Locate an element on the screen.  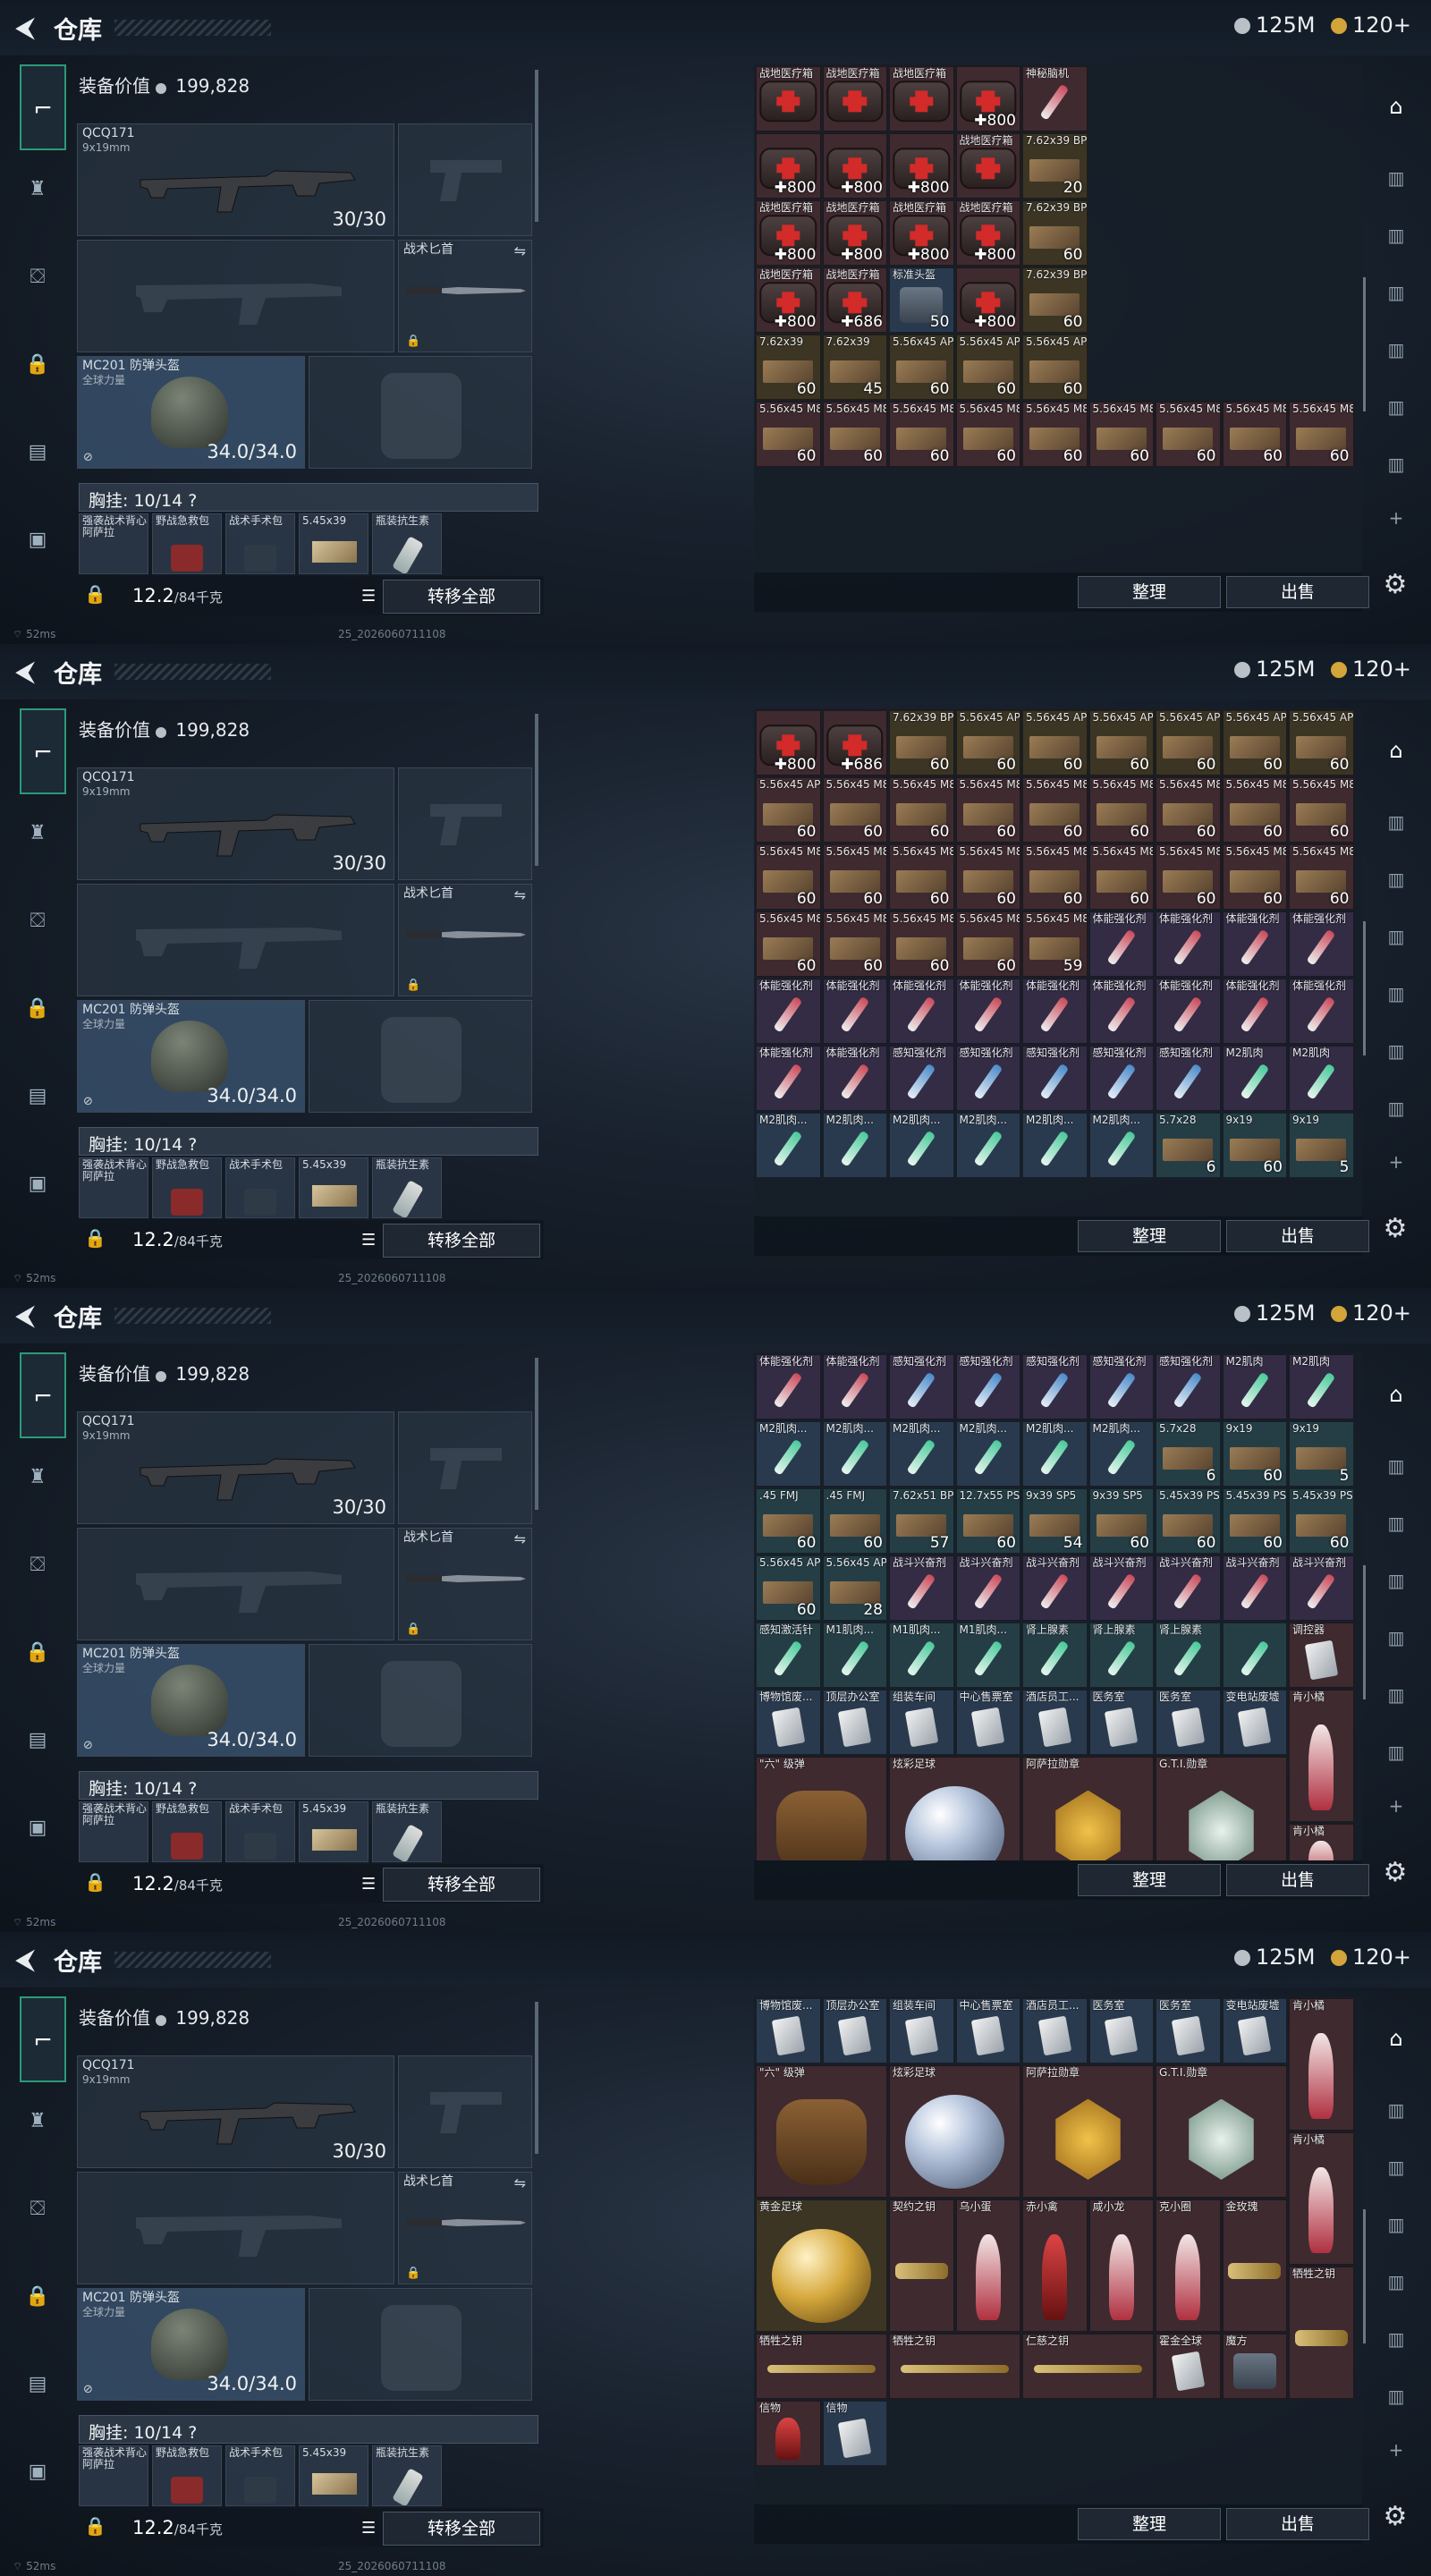
melee-slot: 战术匕首 ⇋ 🔒 is located at coordinates (465, 296).